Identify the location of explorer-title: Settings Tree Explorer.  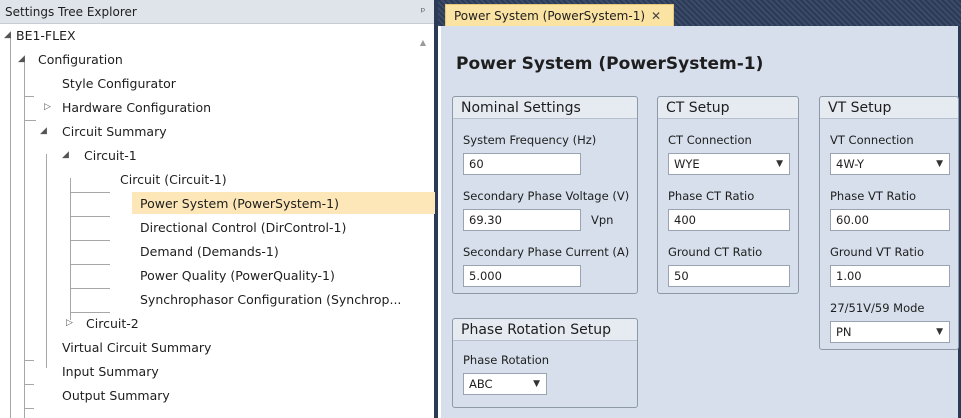
(71, 11).